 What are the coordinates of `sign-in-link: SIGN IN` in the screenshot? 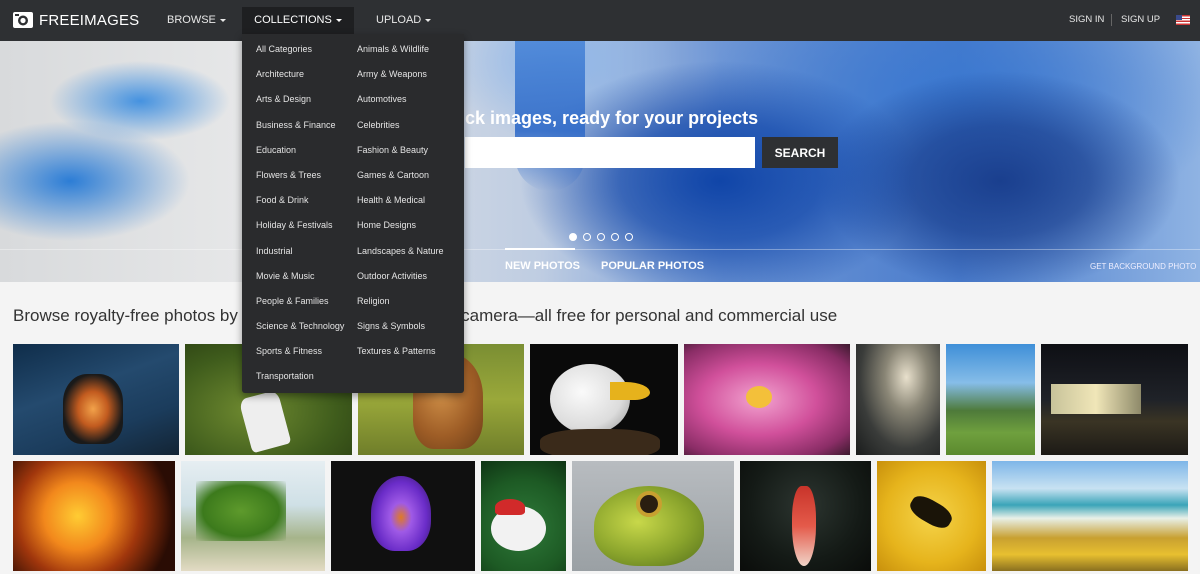 It's located at (1086, 19).